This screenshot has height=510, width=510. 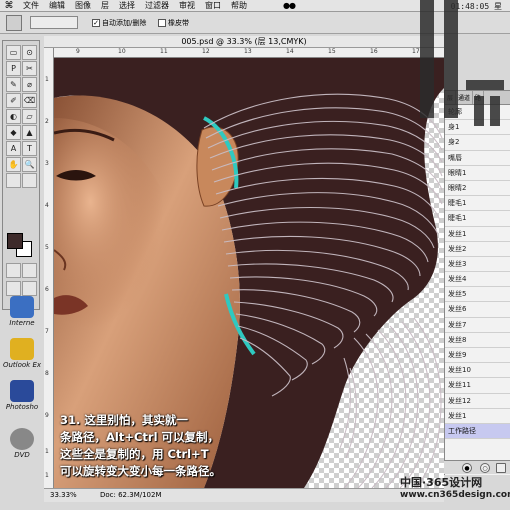 What do you see at coordinates (213, 5) in the screenshot?
I see `menu-window: 窗口` at bounding box center [213, 5].